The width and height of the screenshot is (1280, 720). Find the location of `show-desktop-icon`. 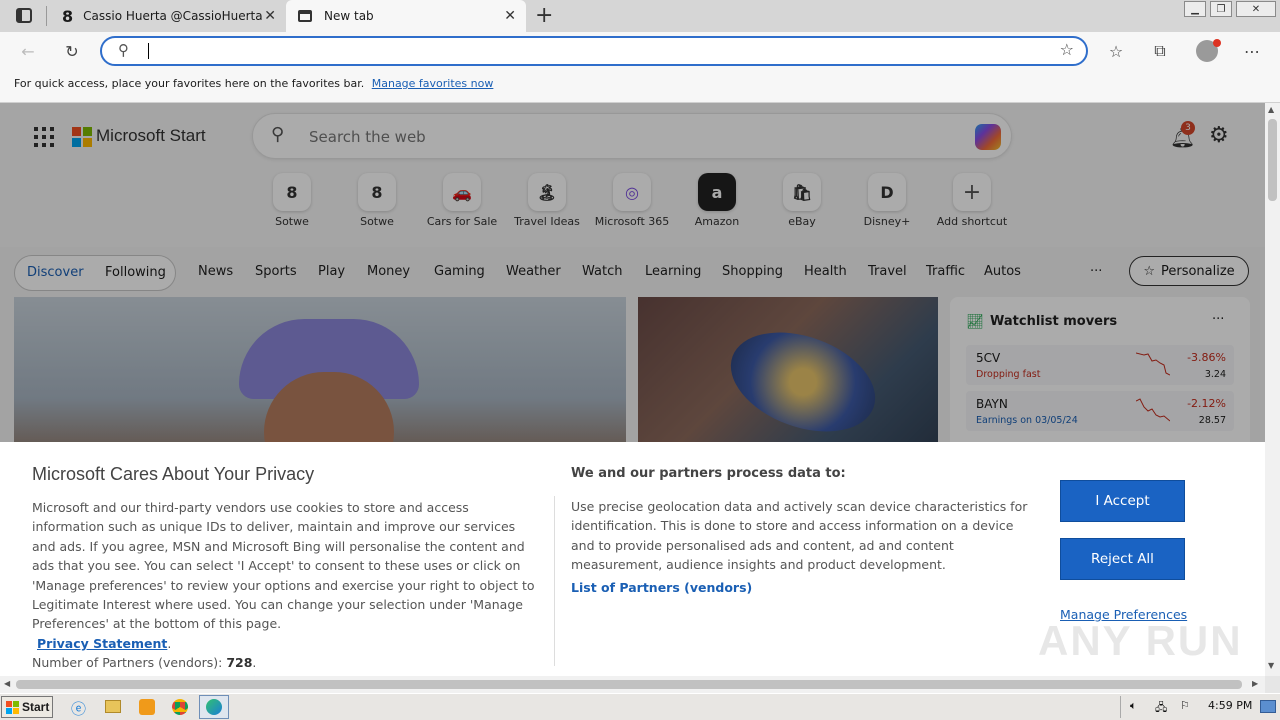

show-desktop-icon is located at coordinates (1268, 706).